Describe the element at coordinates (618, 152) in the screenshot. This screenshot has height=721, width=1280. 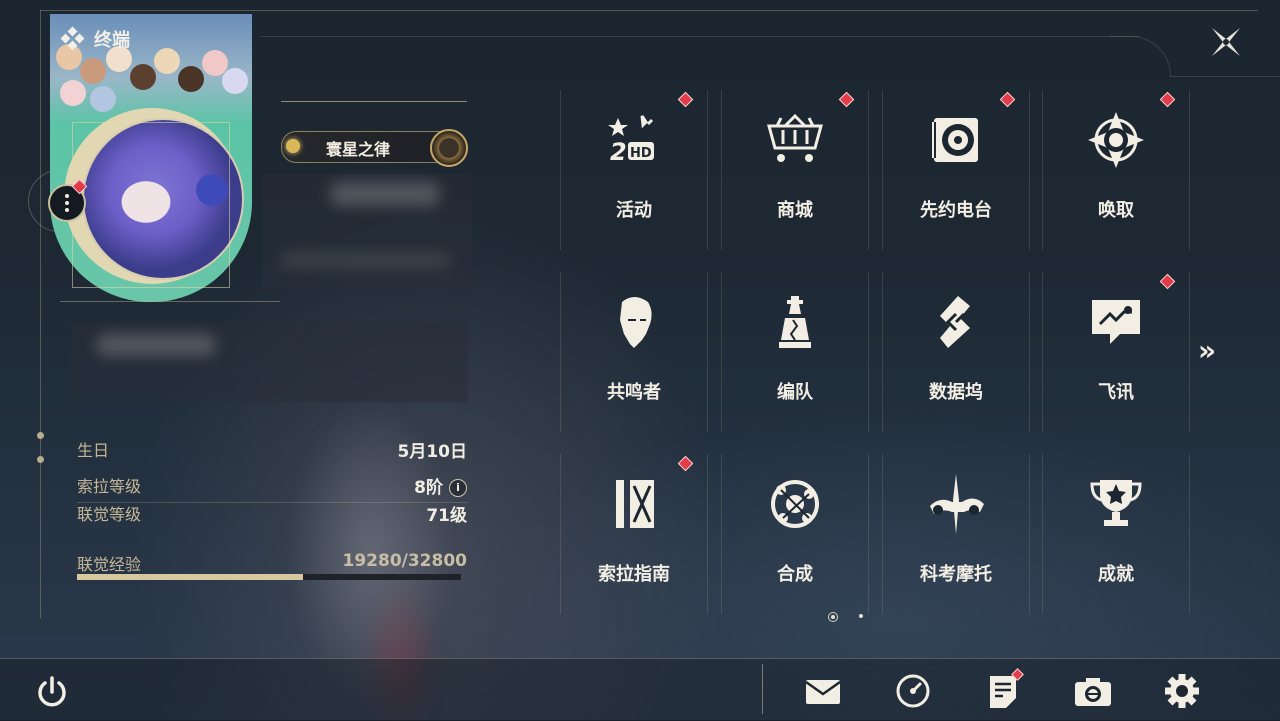
I see `svg-text: 2` at that location.